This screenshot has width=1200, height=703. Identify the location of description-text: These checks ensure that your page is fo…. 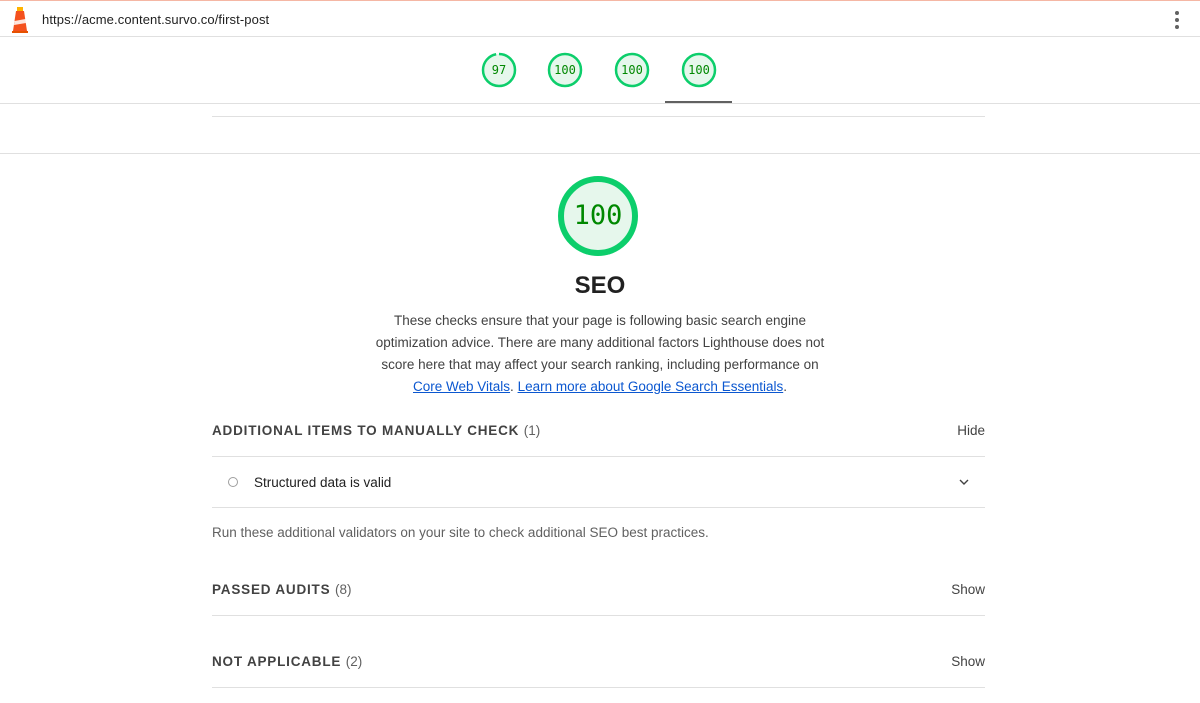
(600, 342).